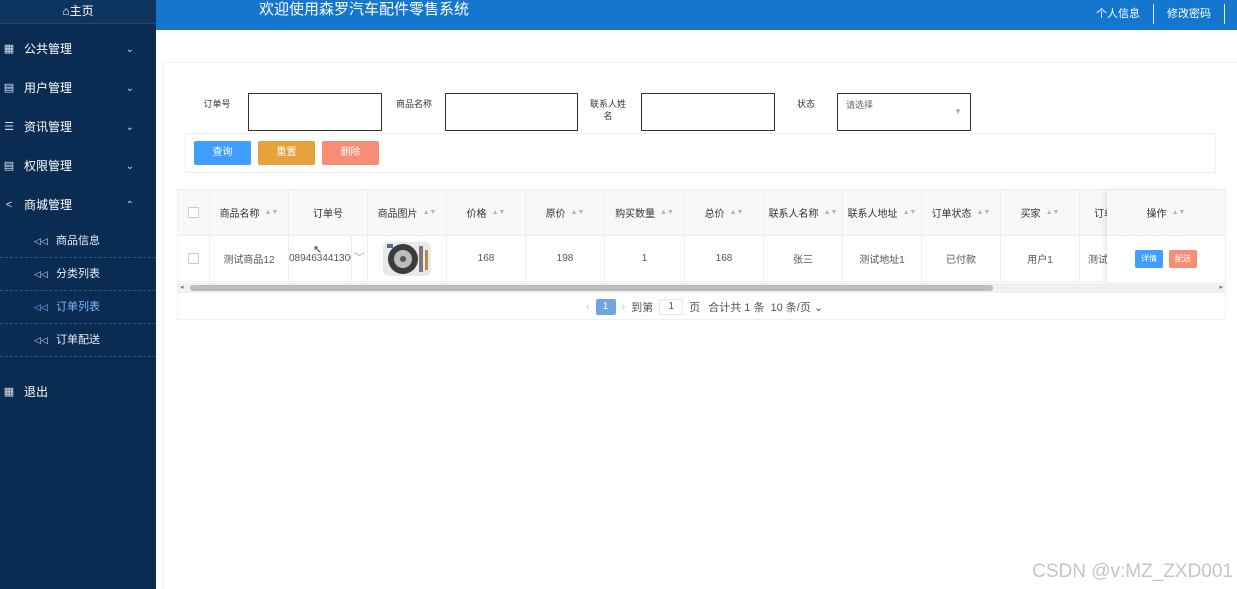 The image size is (1237, 589). Describe the element at coordinates (78, 392) in the screenshot. I see `sidebar-item-logout: ▦ 退出` at that location.